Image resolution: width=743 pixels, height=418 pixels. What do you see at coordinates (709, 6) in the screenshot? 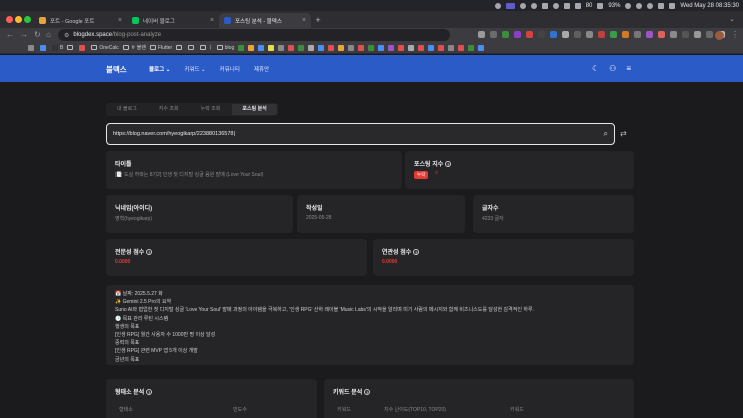
I see `clock: Wed May 28 08:35:30` at bounding box center [709, 6].